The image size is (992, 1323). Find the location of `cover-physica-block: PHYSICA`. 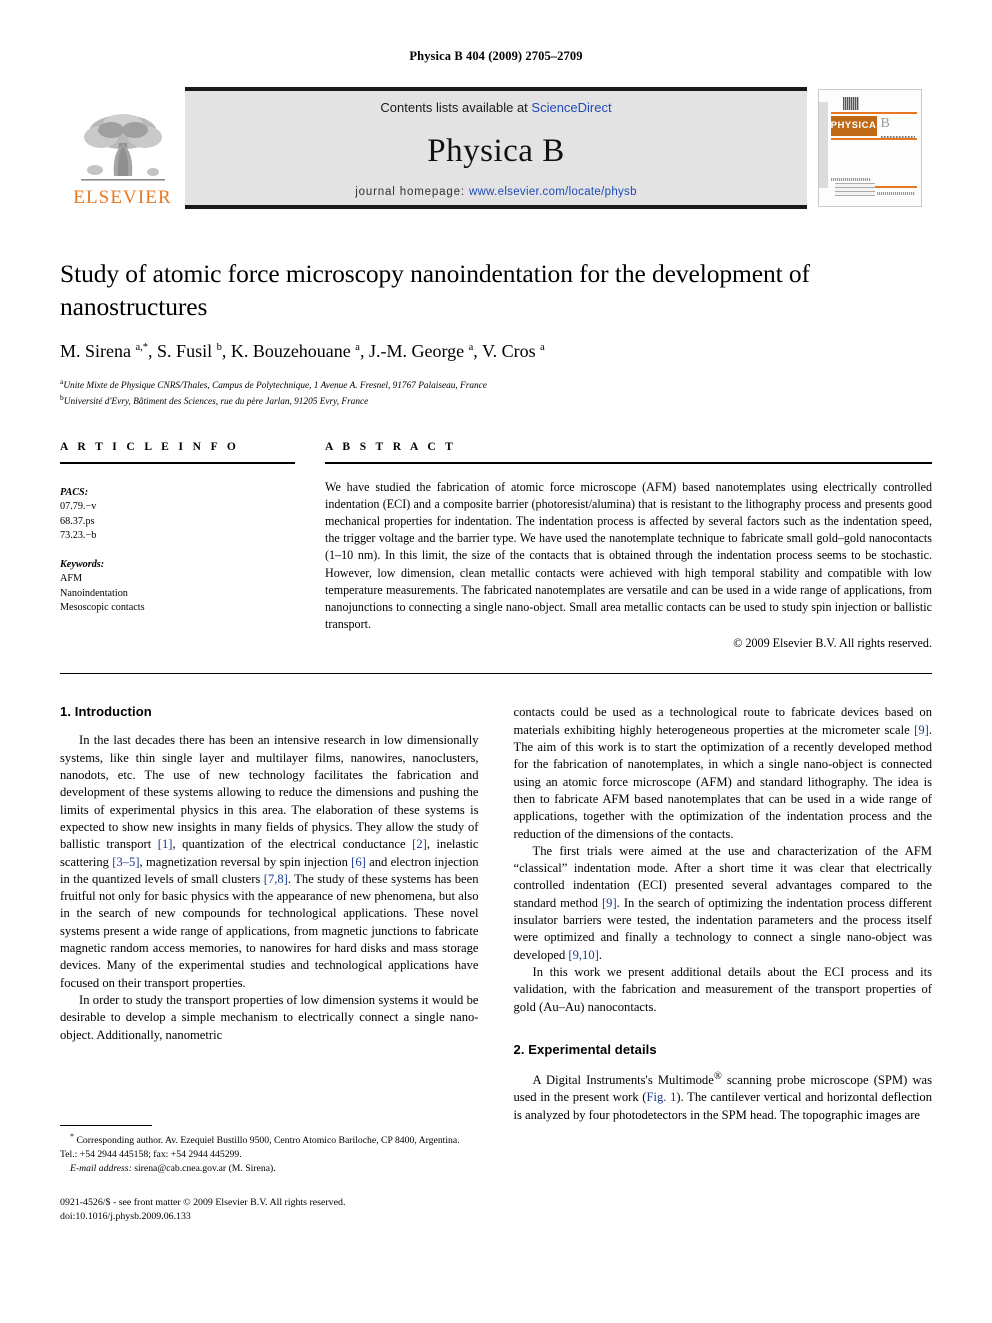

cover-physica-block: PHYSICA is located at coordinates (853, 126).